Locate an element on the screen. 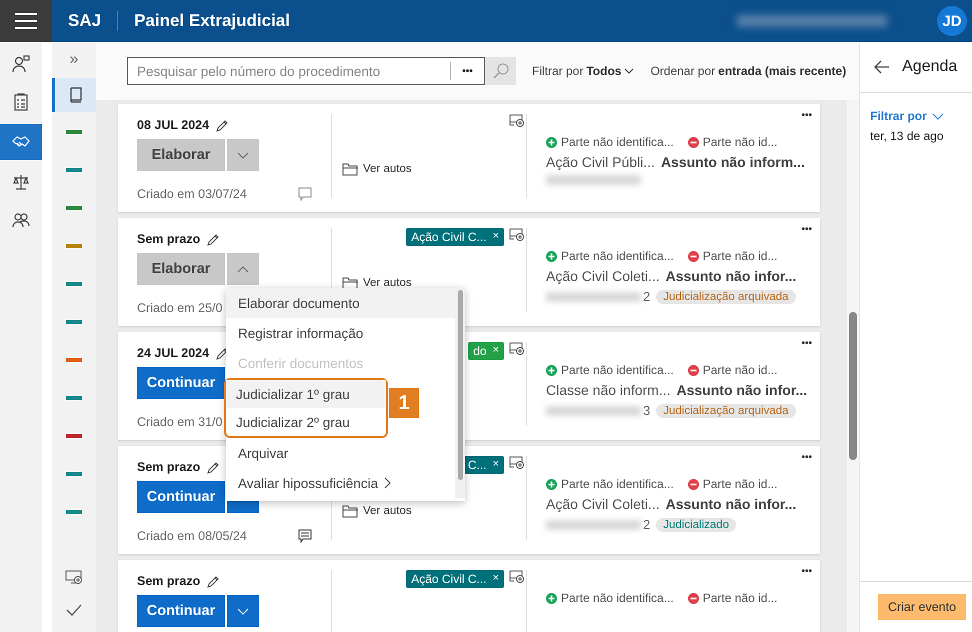  step-number-badge: 1 is located at coordinates (404, 403).